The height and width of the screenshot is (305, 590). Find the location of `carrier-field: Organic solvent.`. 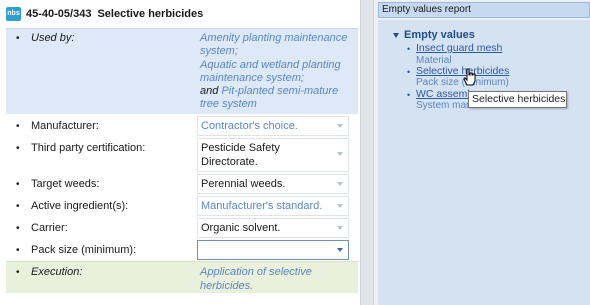

carrier-field: Organic solvent. is located at coordinates (273, 228).